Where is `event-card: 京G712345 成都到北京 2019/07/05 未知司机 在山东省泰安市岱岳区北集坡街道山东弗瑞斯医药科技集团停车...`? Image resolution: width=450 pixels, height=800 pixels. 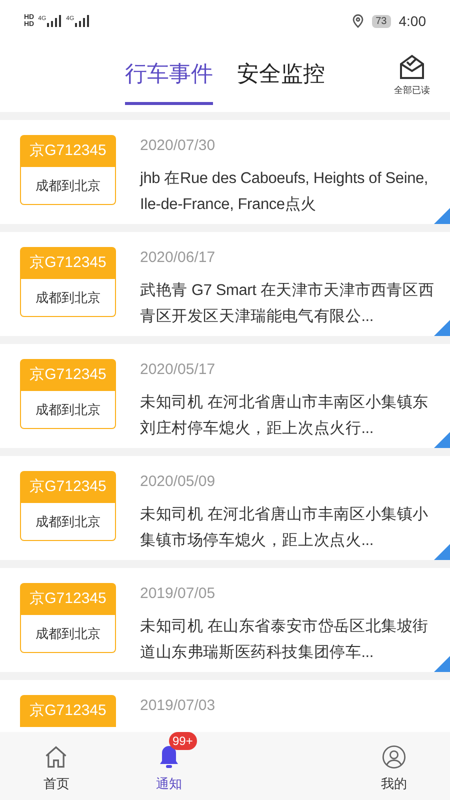 event-card: 京G712345 成都到北京 2019/07/05 未知司机 在山东省泰安市岱岳区北集坡街道山东弗瑞斯医药科技集团停车... is located at coordinates (225, 620).